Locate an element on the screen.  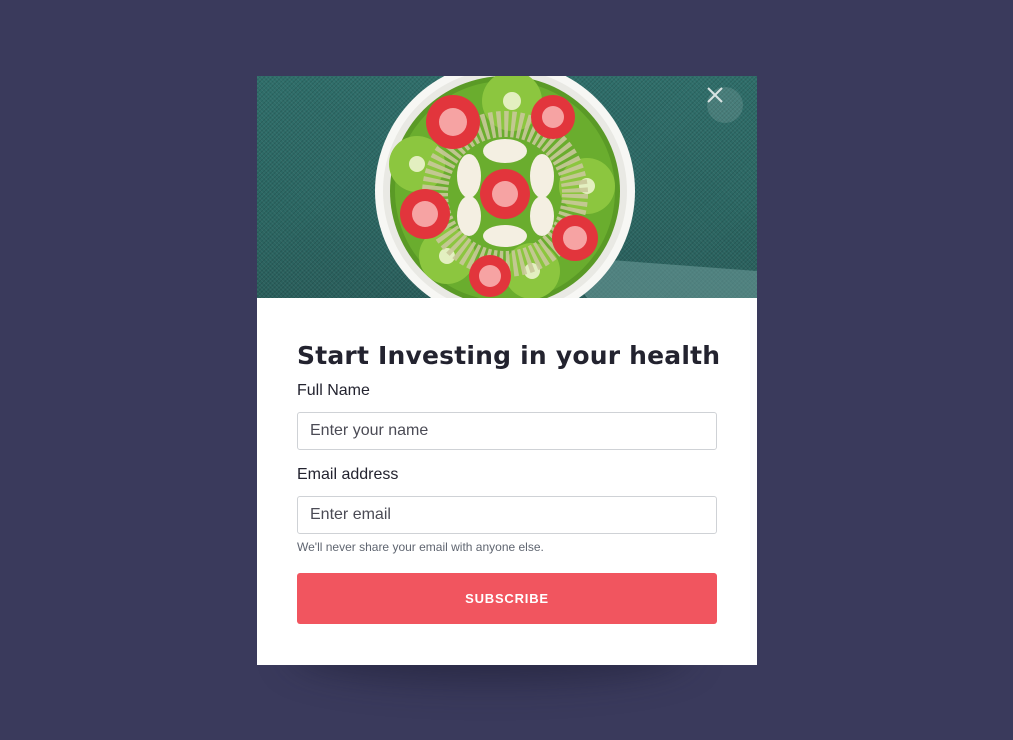
full-name-input is located at coordinates (507, 431).